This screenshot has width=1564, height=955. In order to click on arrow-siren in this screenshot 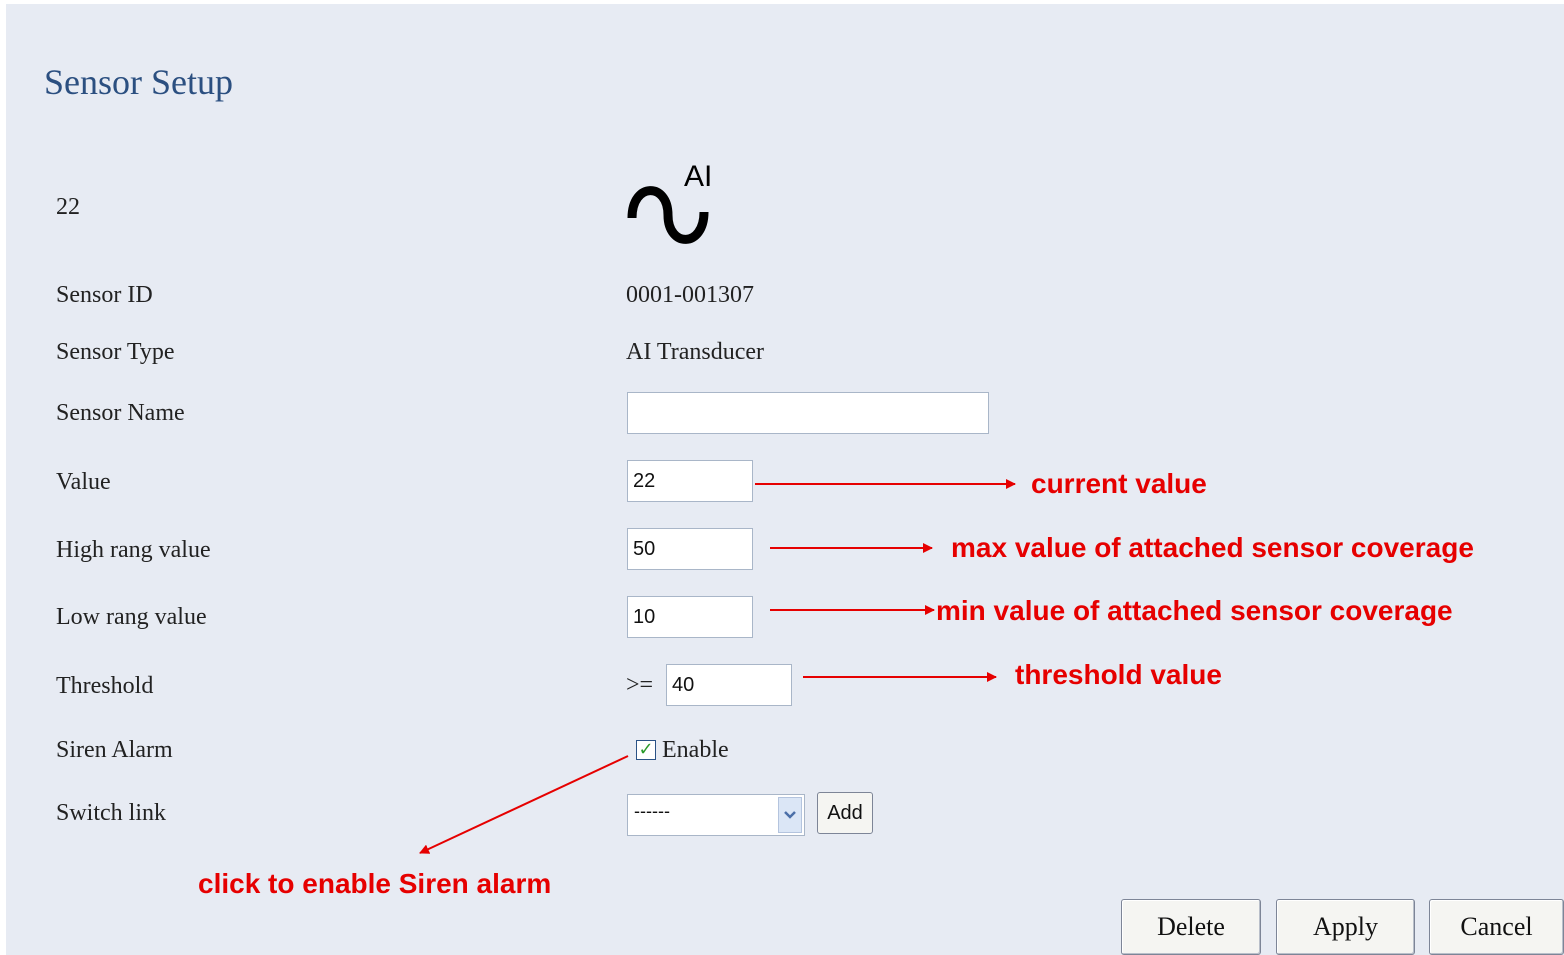, I will do `click(524, 804)`.